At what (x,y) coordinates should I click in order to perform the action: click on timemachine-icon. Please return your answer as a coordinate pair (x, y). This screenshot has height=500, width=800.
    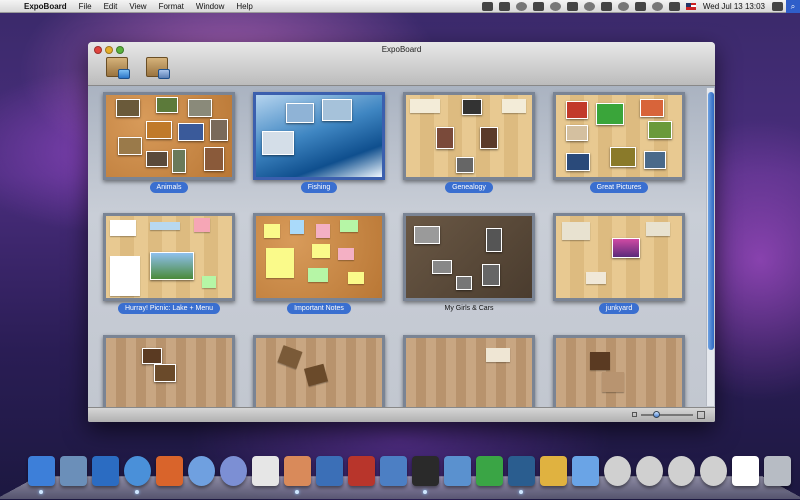
    Looking at the image, I should click on (640, 6).